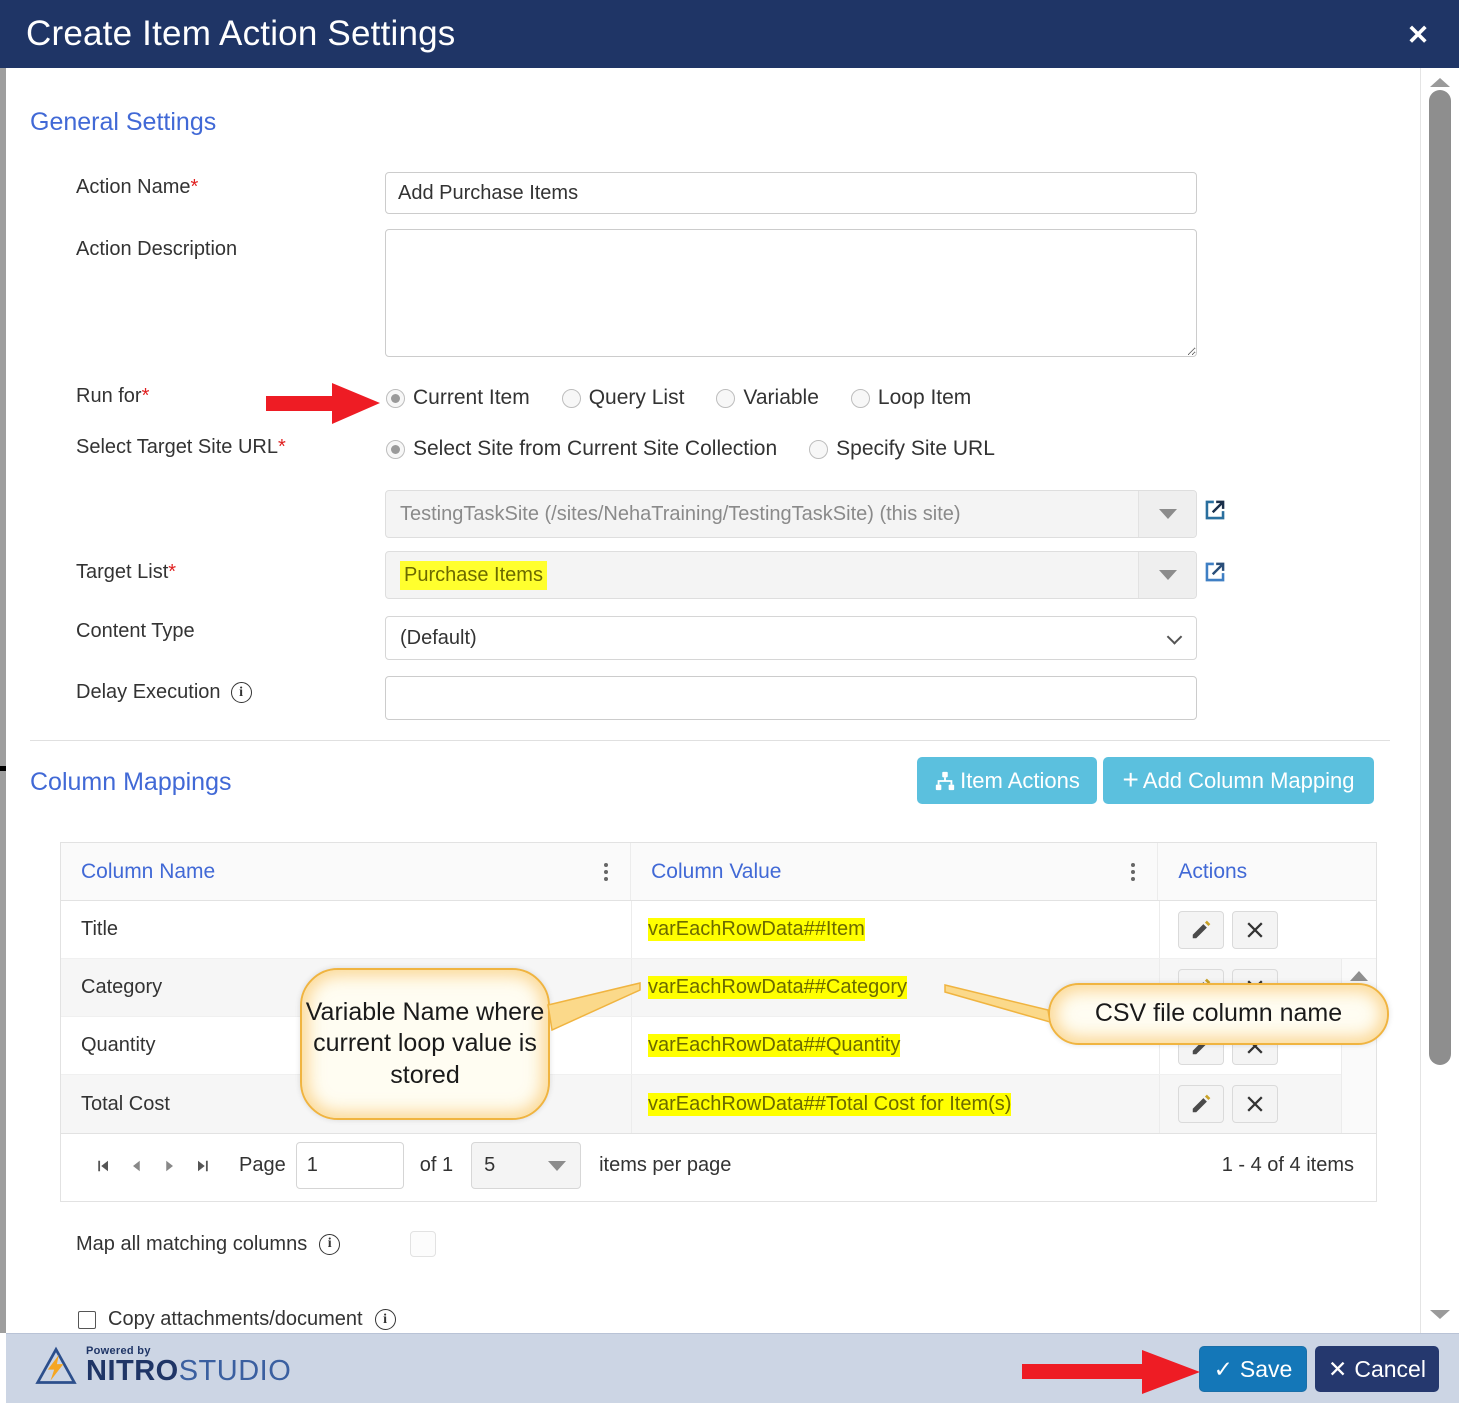 The width and height of the screenshot is (1459, 1403). What do you see at coordinates (1440, 577) in the screenshot?
I see `scrollbar-thumb` at bounding box center [1440, 577].